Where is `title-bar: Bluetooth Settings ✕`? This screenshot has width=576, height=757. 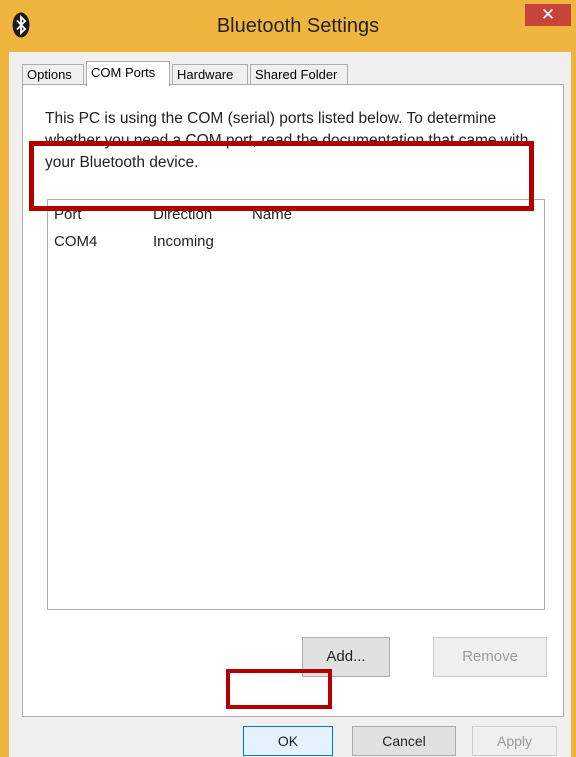 title-bar: Bluetooth Settings ✕ is located at coordinates (288, 26).